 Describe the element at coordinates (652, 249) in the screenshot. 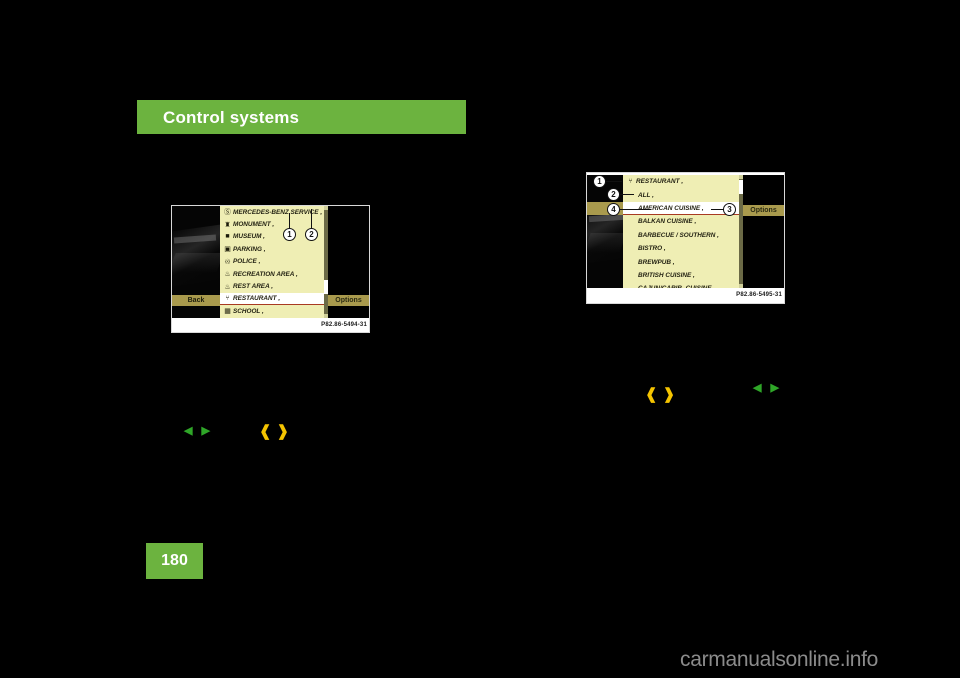

I see `list-item-label: BISTRO ,` at that location.